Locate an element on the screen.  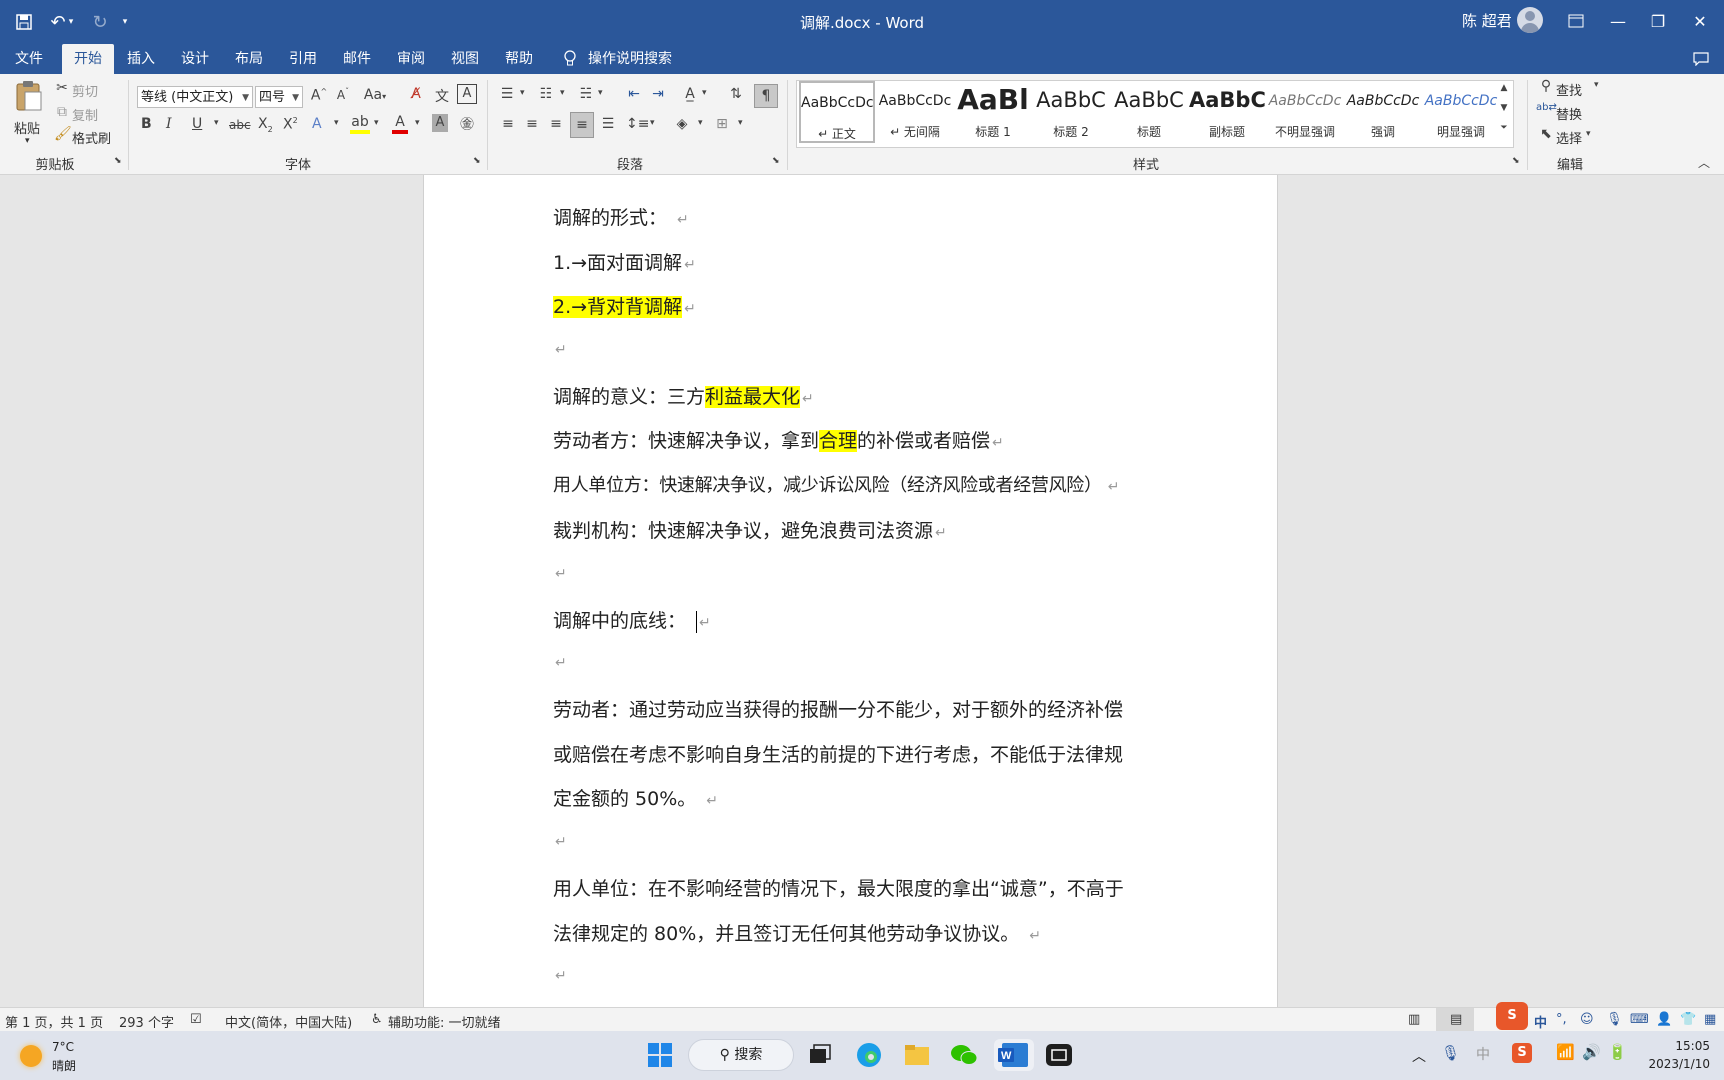
bold-icon: B is located at coordinates (146, 124).